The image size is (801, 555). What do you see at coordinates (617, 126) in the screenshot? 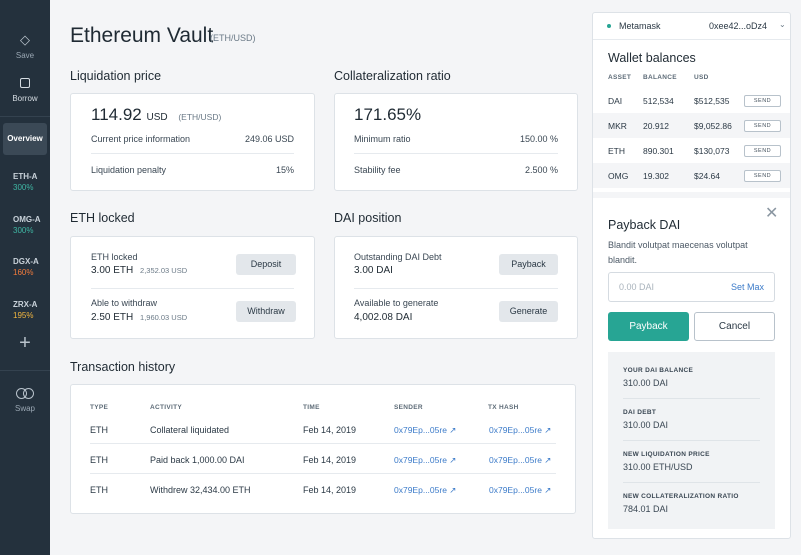
I see `wallet-asset: MKR` at bounding box center [617, 126].